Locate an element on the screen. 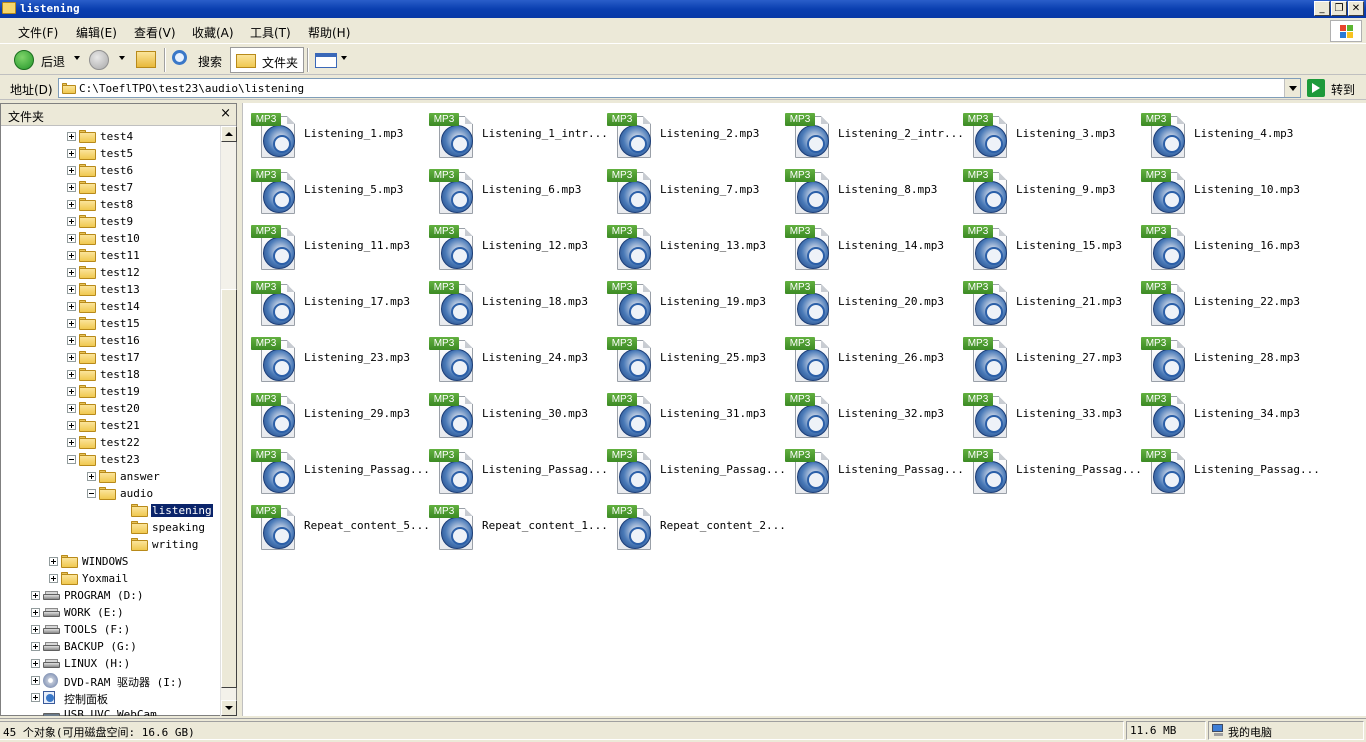 The width and height of the screenshot is (1366, 742). tree-node: test7 is located at coordinates (143, 187).